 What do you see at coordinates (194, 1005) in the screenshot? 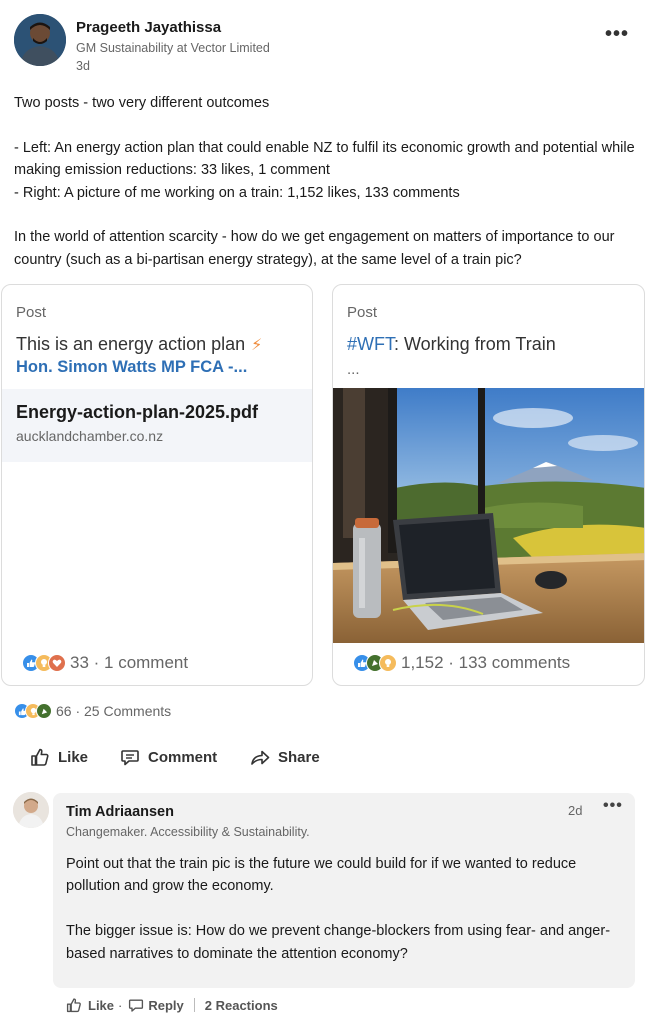
I see `divider` at bounding box center [194, 1005].